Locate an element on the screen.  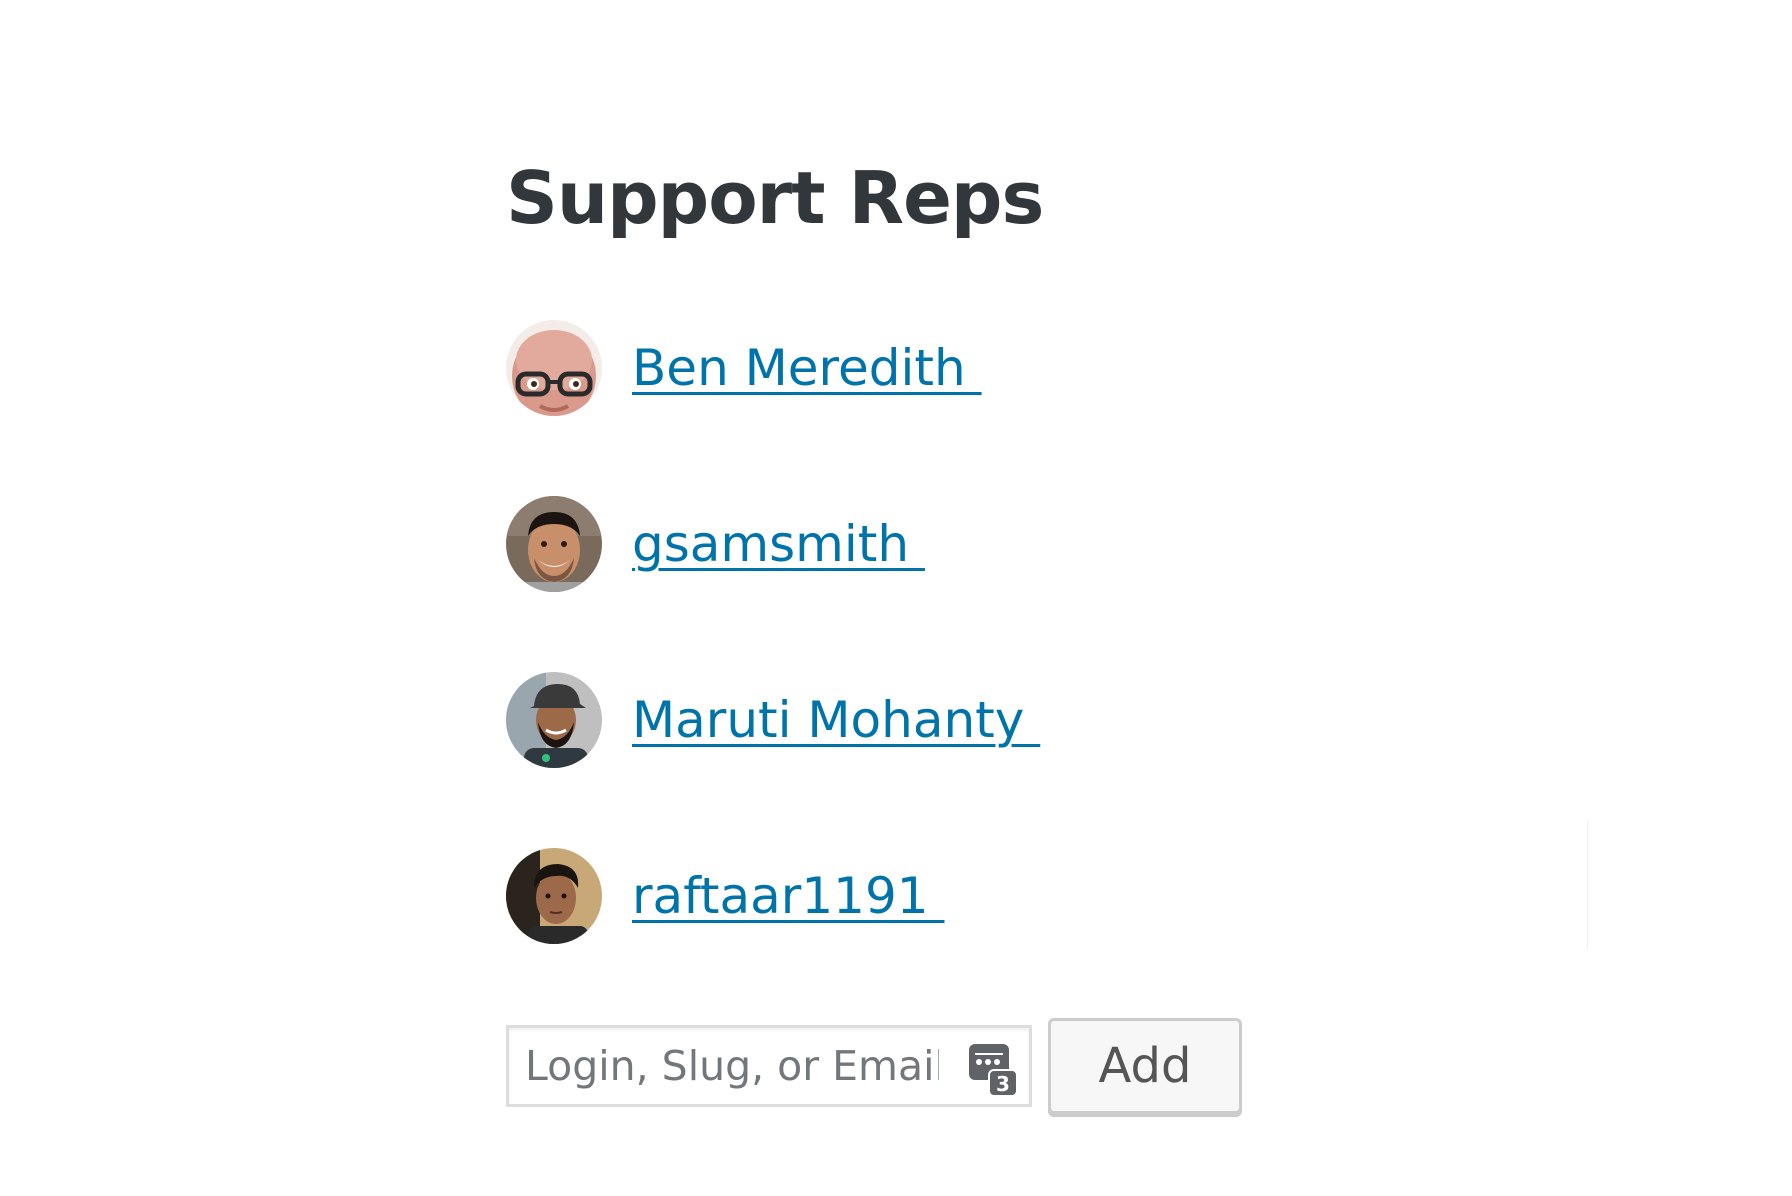
bald-man-glasses-avatar-icon is located at coordinates (554, 368).